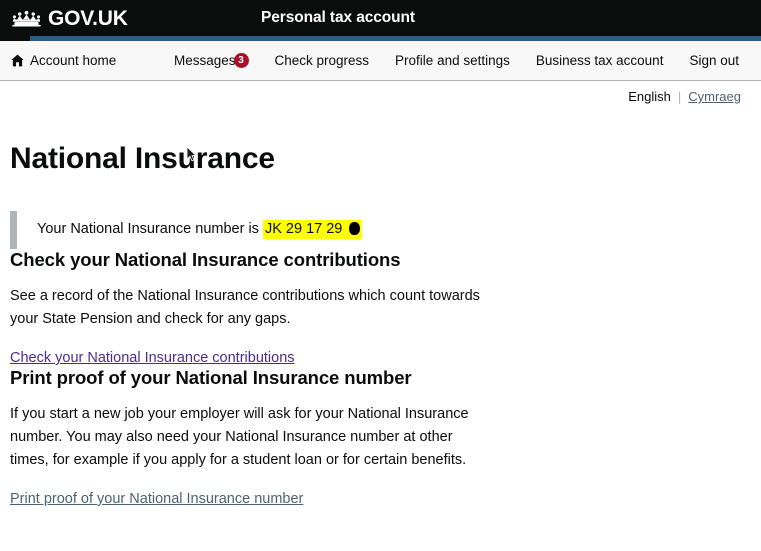 The width and height of the screenshot is (761, 551). What do you see at coordinates (26, 18) in the screenshot?
I see `crown-icon` at bounding box center [26, 18].